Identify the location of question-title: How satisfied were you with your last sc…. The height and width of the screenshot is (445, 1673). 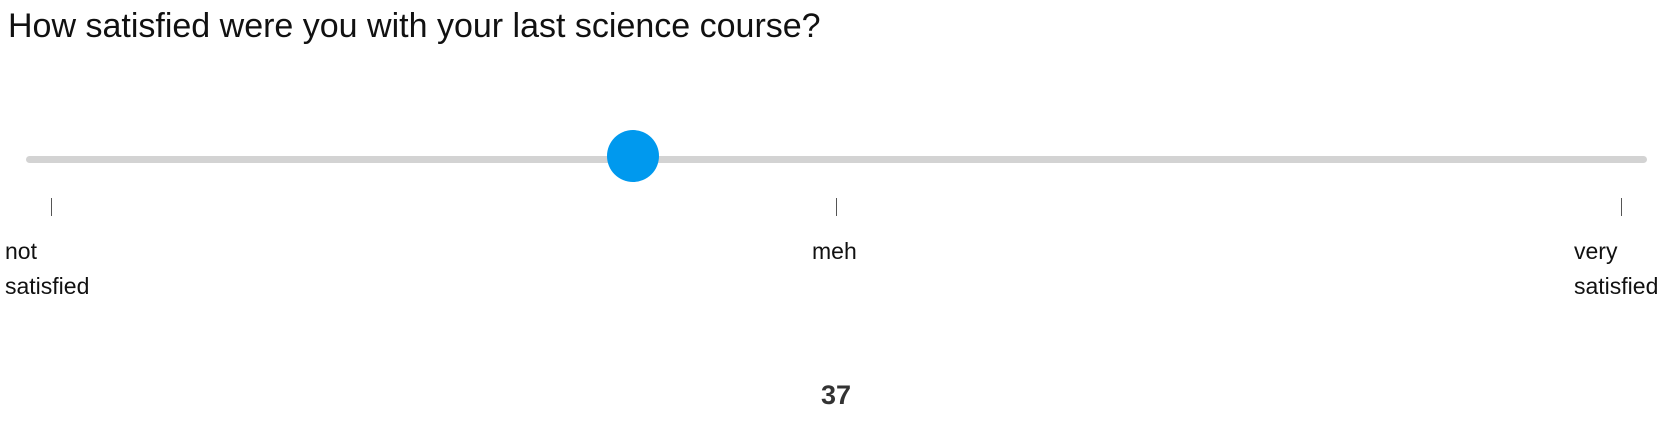
(414, 26).